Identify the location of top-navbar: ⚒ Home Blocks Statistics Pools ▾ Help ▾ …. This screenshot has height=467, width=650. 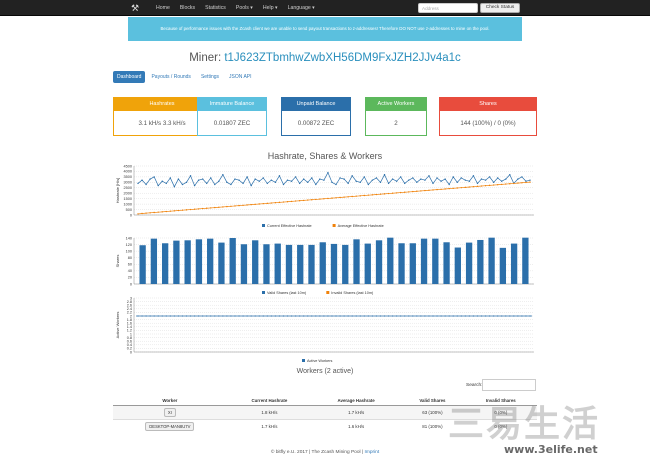
(325, 8).